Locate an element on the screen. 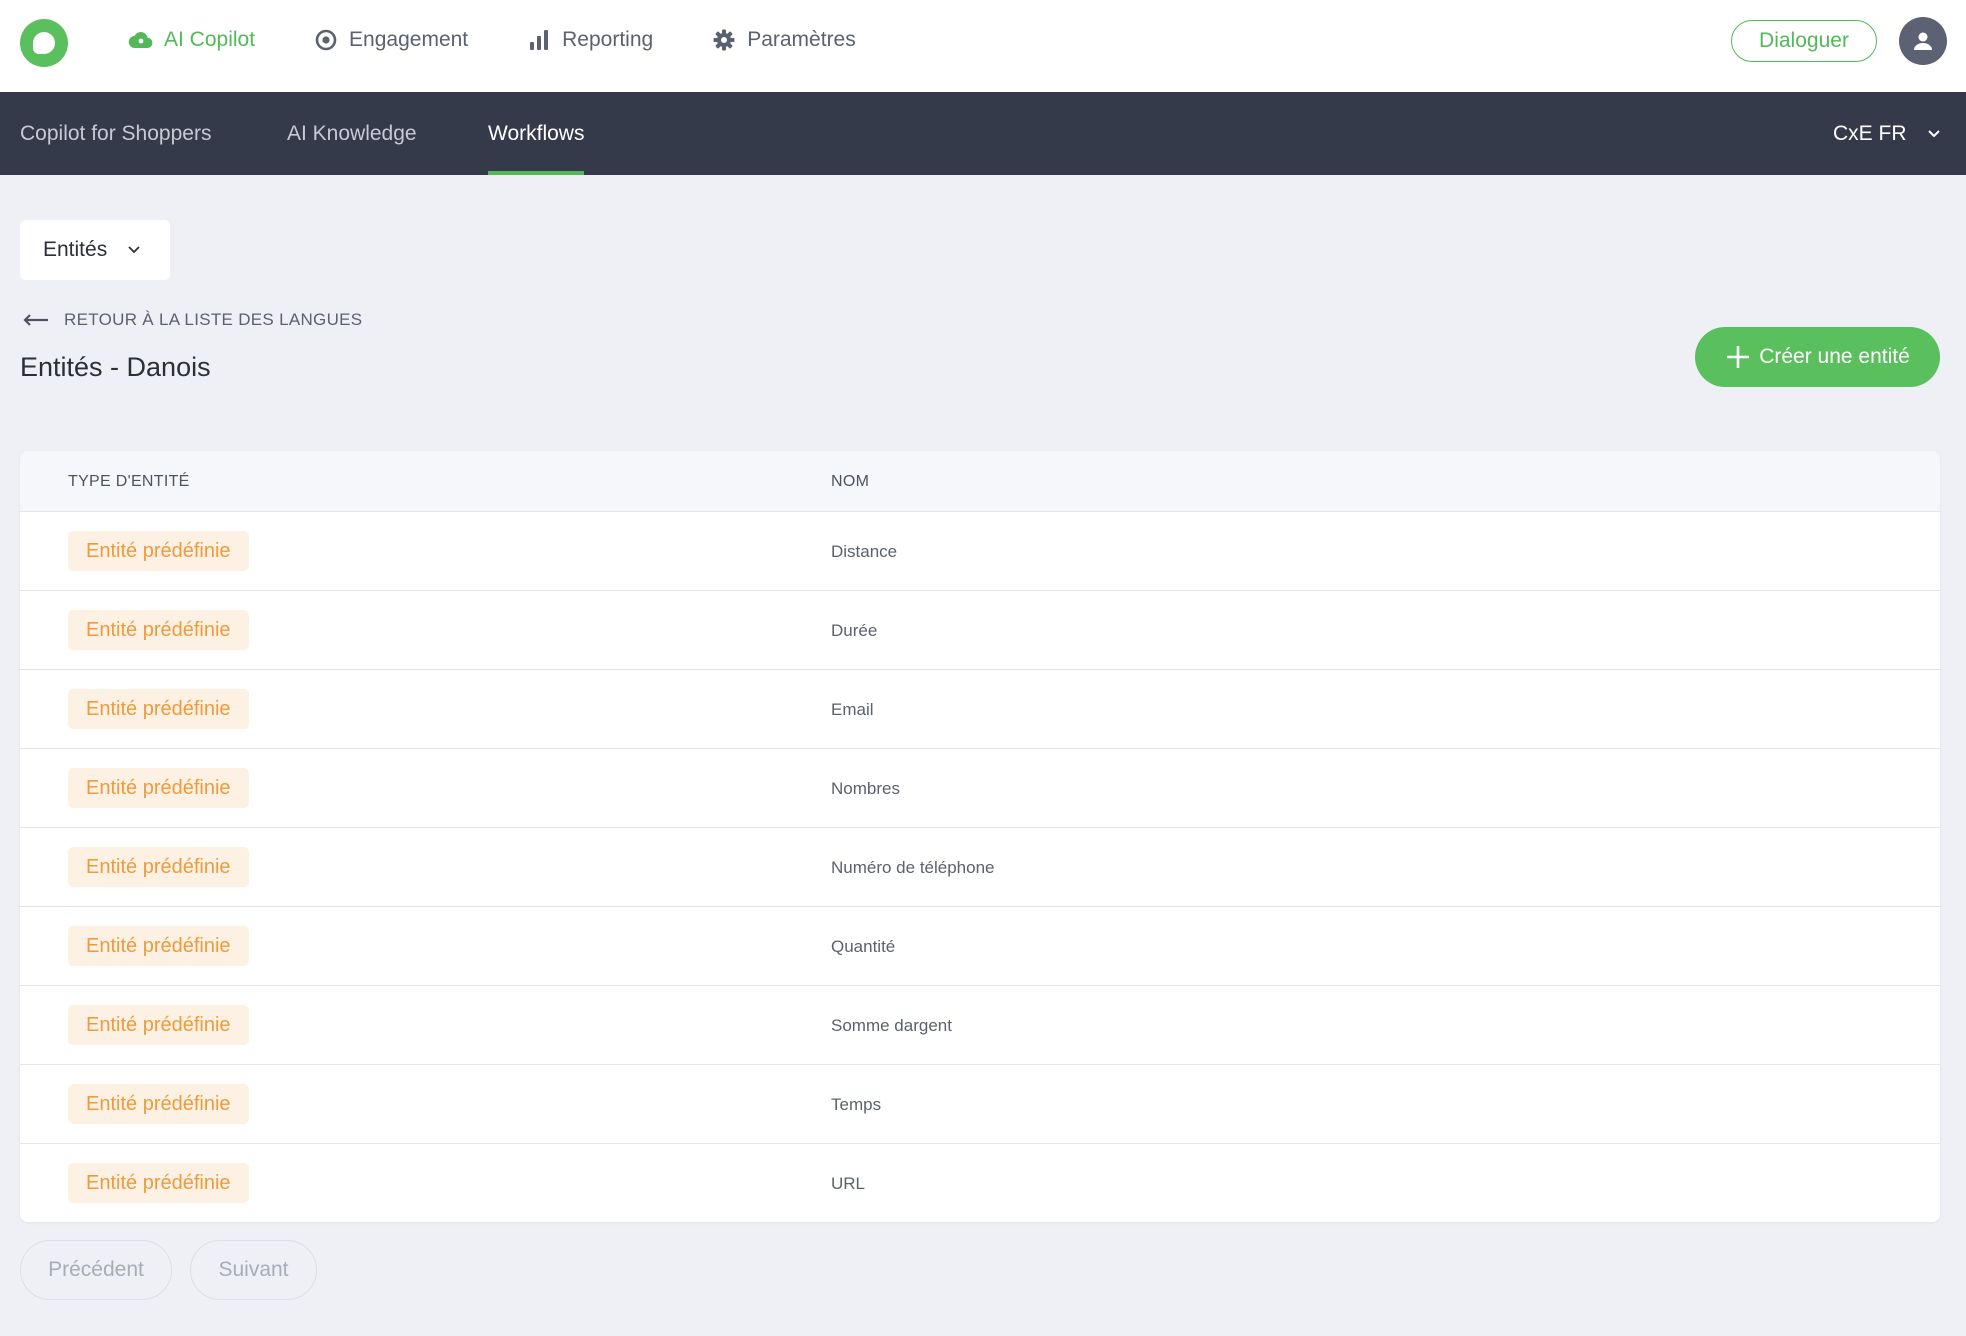  user-avatar is located at coordinates (1923, 41).